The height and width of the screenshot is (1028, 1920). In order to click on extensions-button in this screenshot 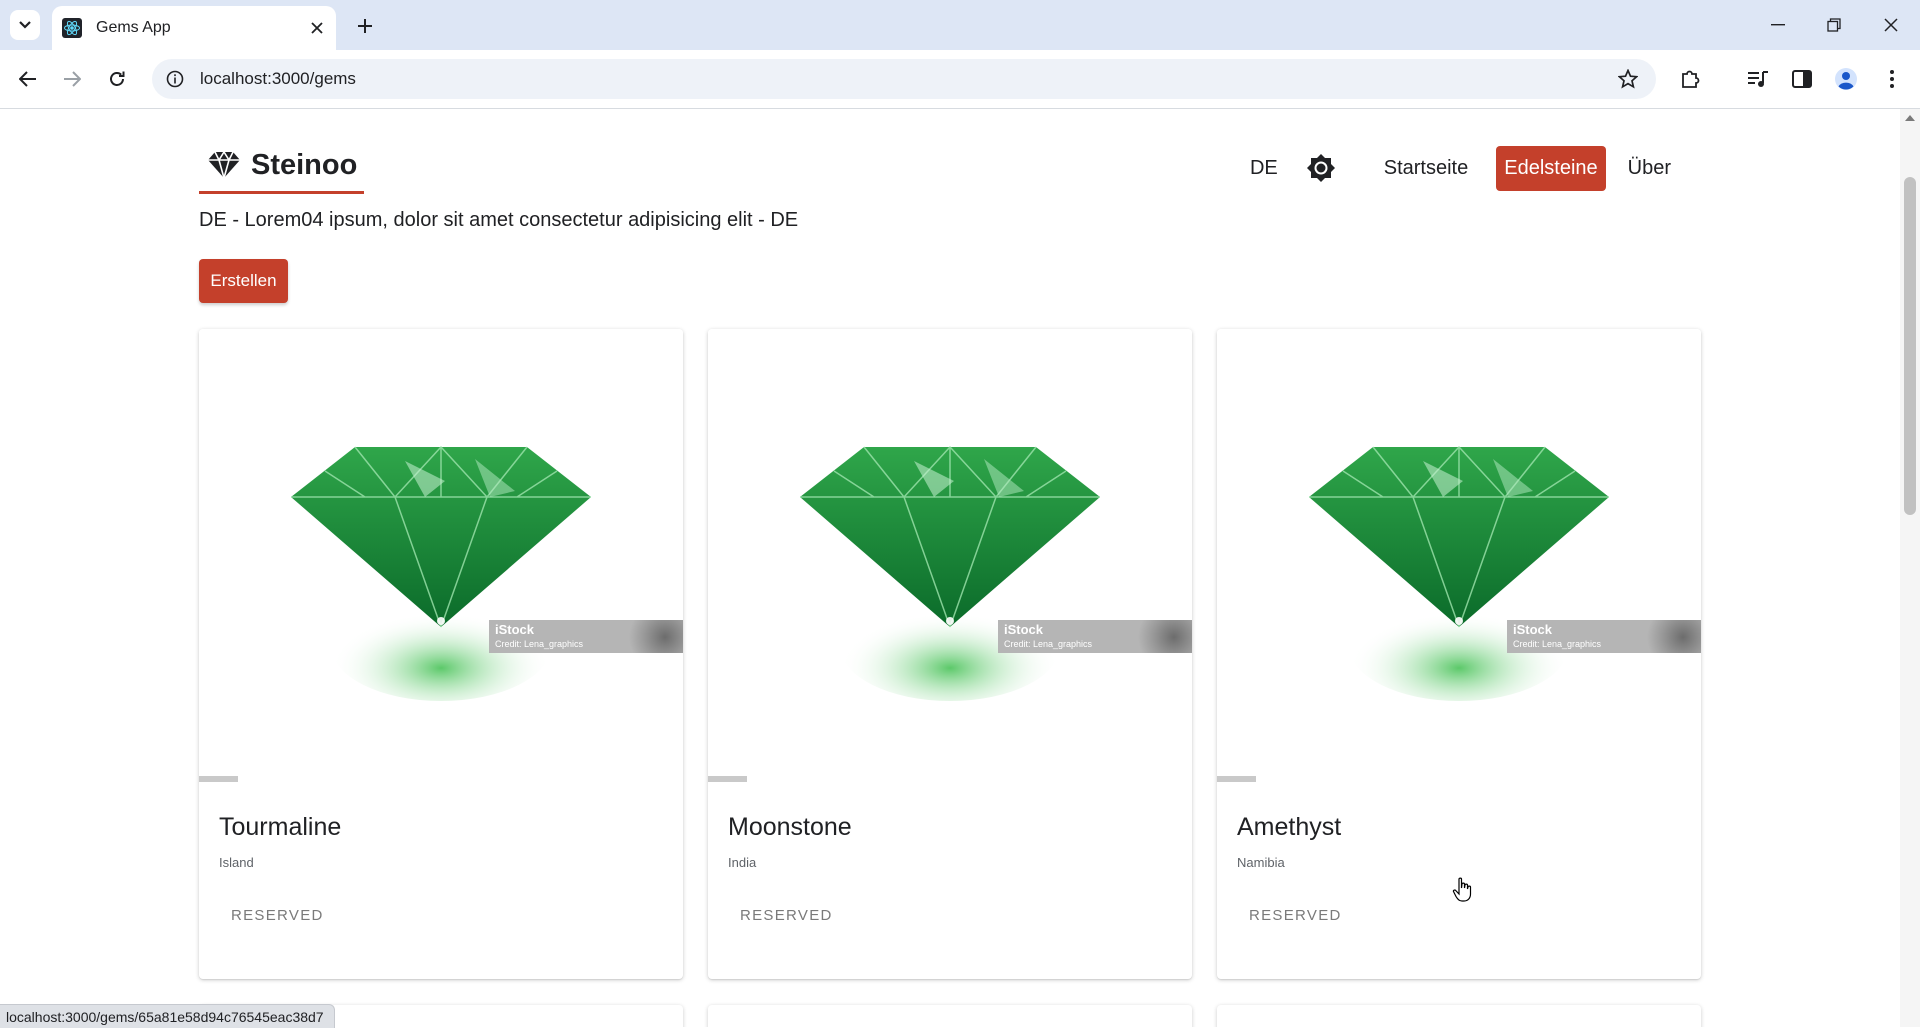, I will do `click(1691, 79)`.